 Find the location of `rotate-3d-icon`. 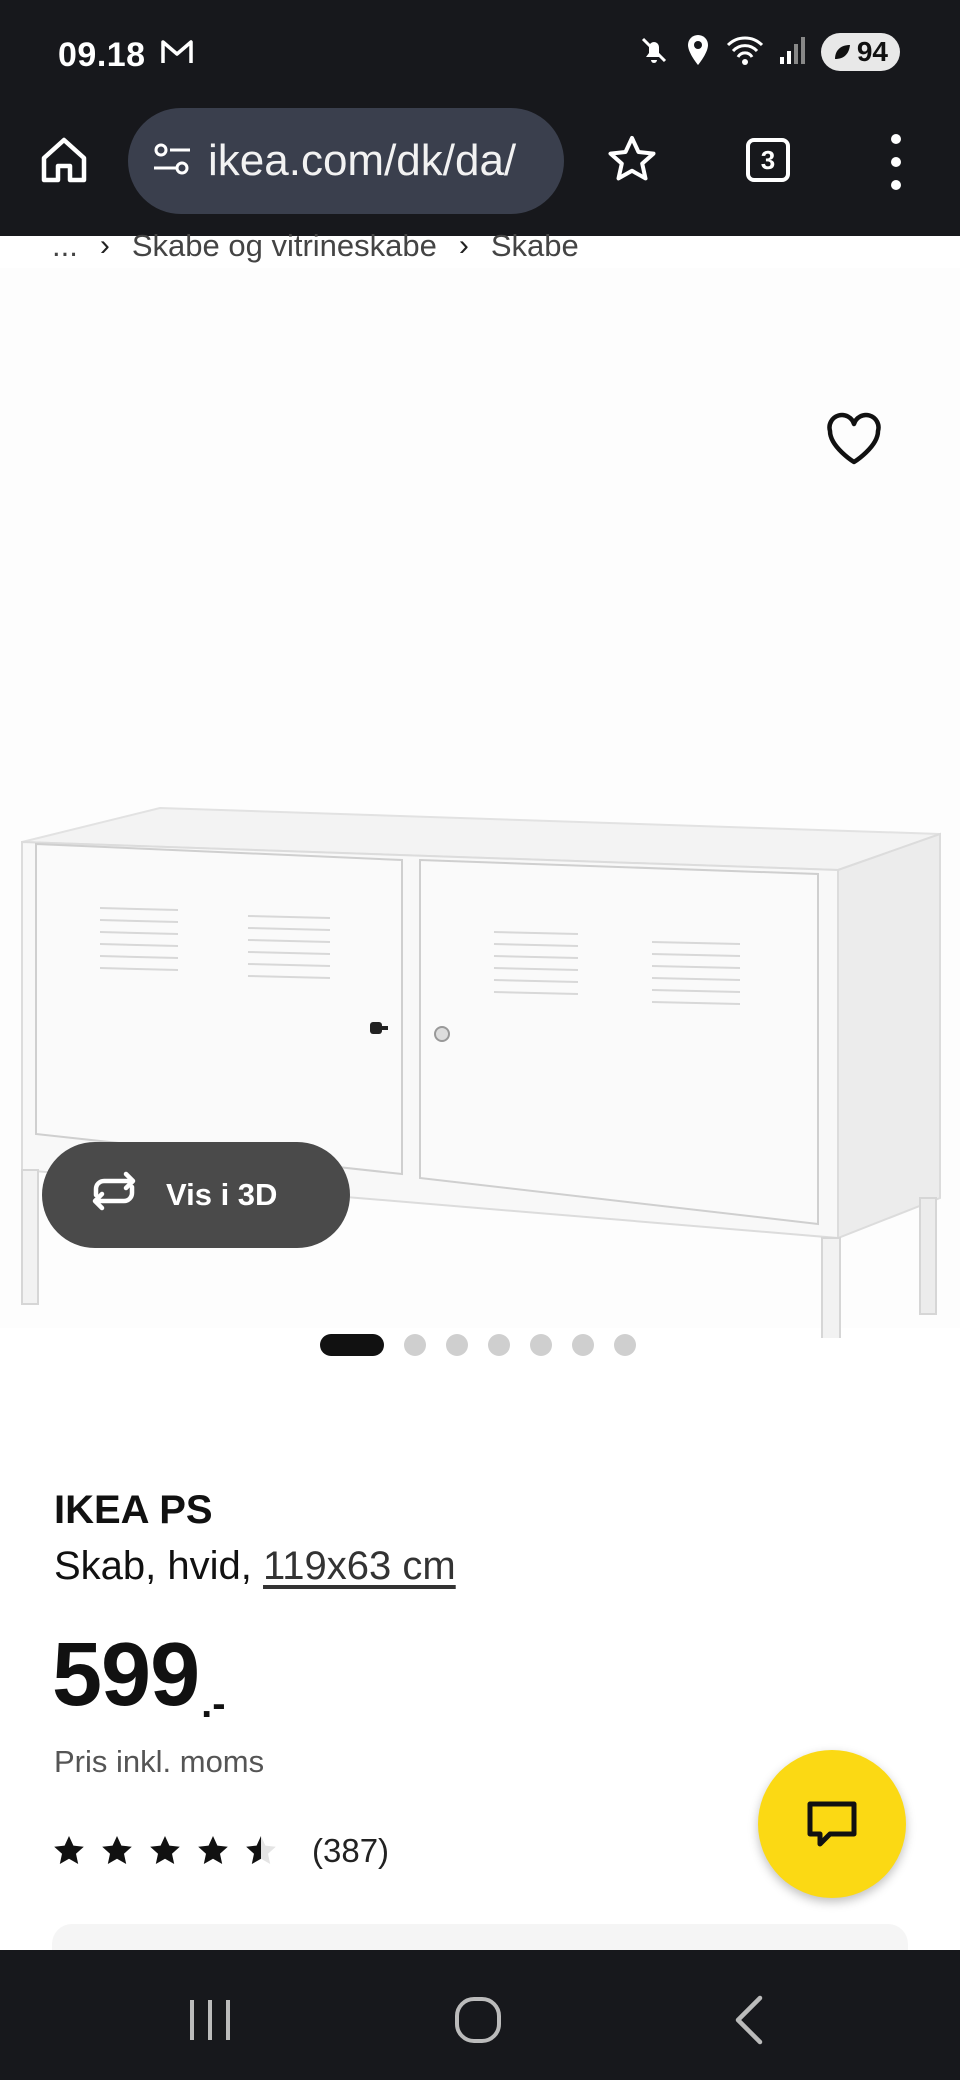

rotate-3d-icon is located at coordinates (114, 1195).